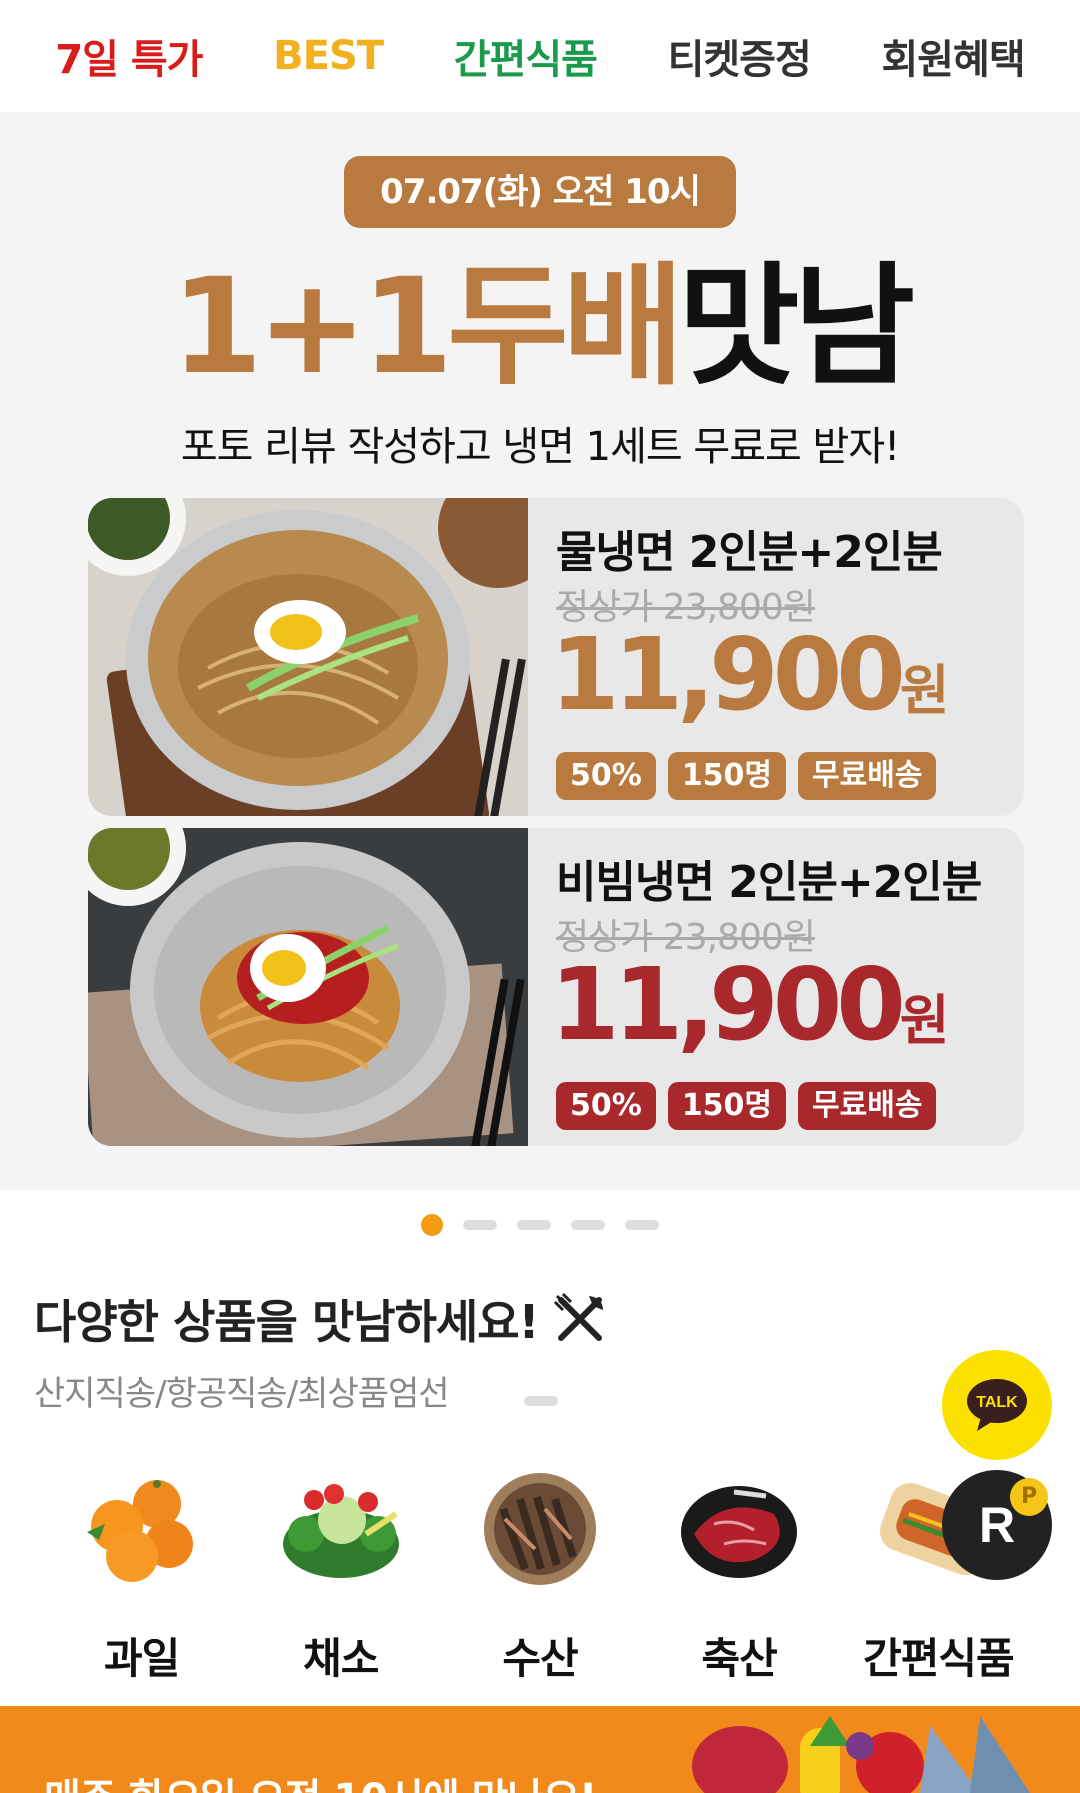 The image size is (1080, 1793). Describe the element at coordinates (341, 1528) in the screenshot. I see `vegetable-icon` at that location.